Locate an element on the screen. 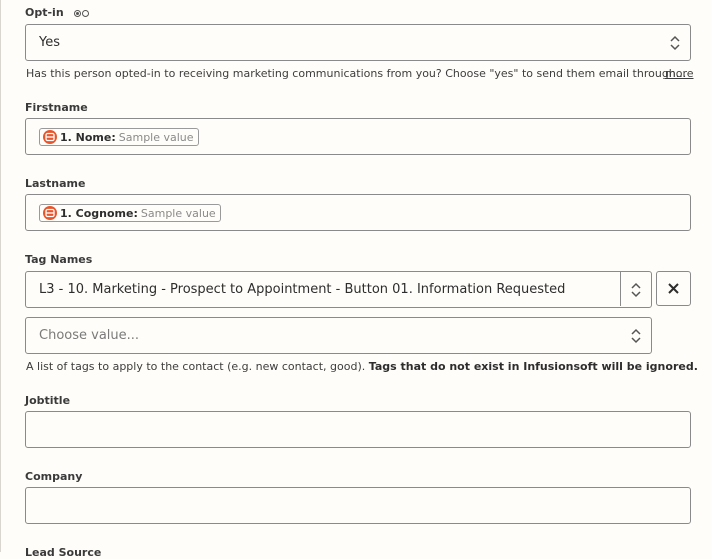  lastname-field: 1. Cognome: Sample value is located at coordinates (358, 212).